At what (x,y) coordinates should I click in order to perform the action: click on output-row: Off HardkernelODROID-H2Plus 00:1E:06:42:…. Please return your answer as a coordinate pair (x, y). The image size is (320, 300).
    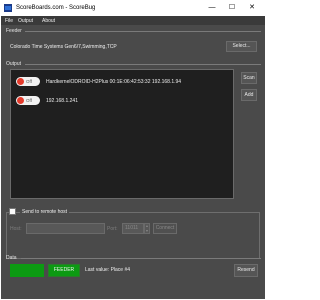
    Looking at the image, I should click on (123, 81).